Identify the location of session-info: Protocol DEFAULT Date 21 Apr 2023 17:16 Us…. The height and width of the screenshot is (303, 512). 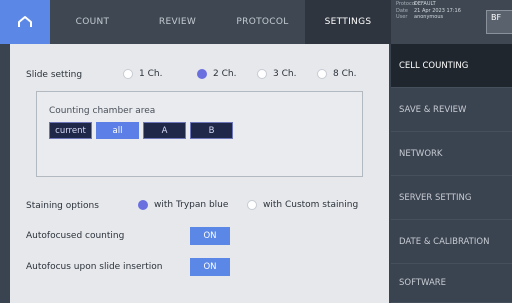
(439, 22).